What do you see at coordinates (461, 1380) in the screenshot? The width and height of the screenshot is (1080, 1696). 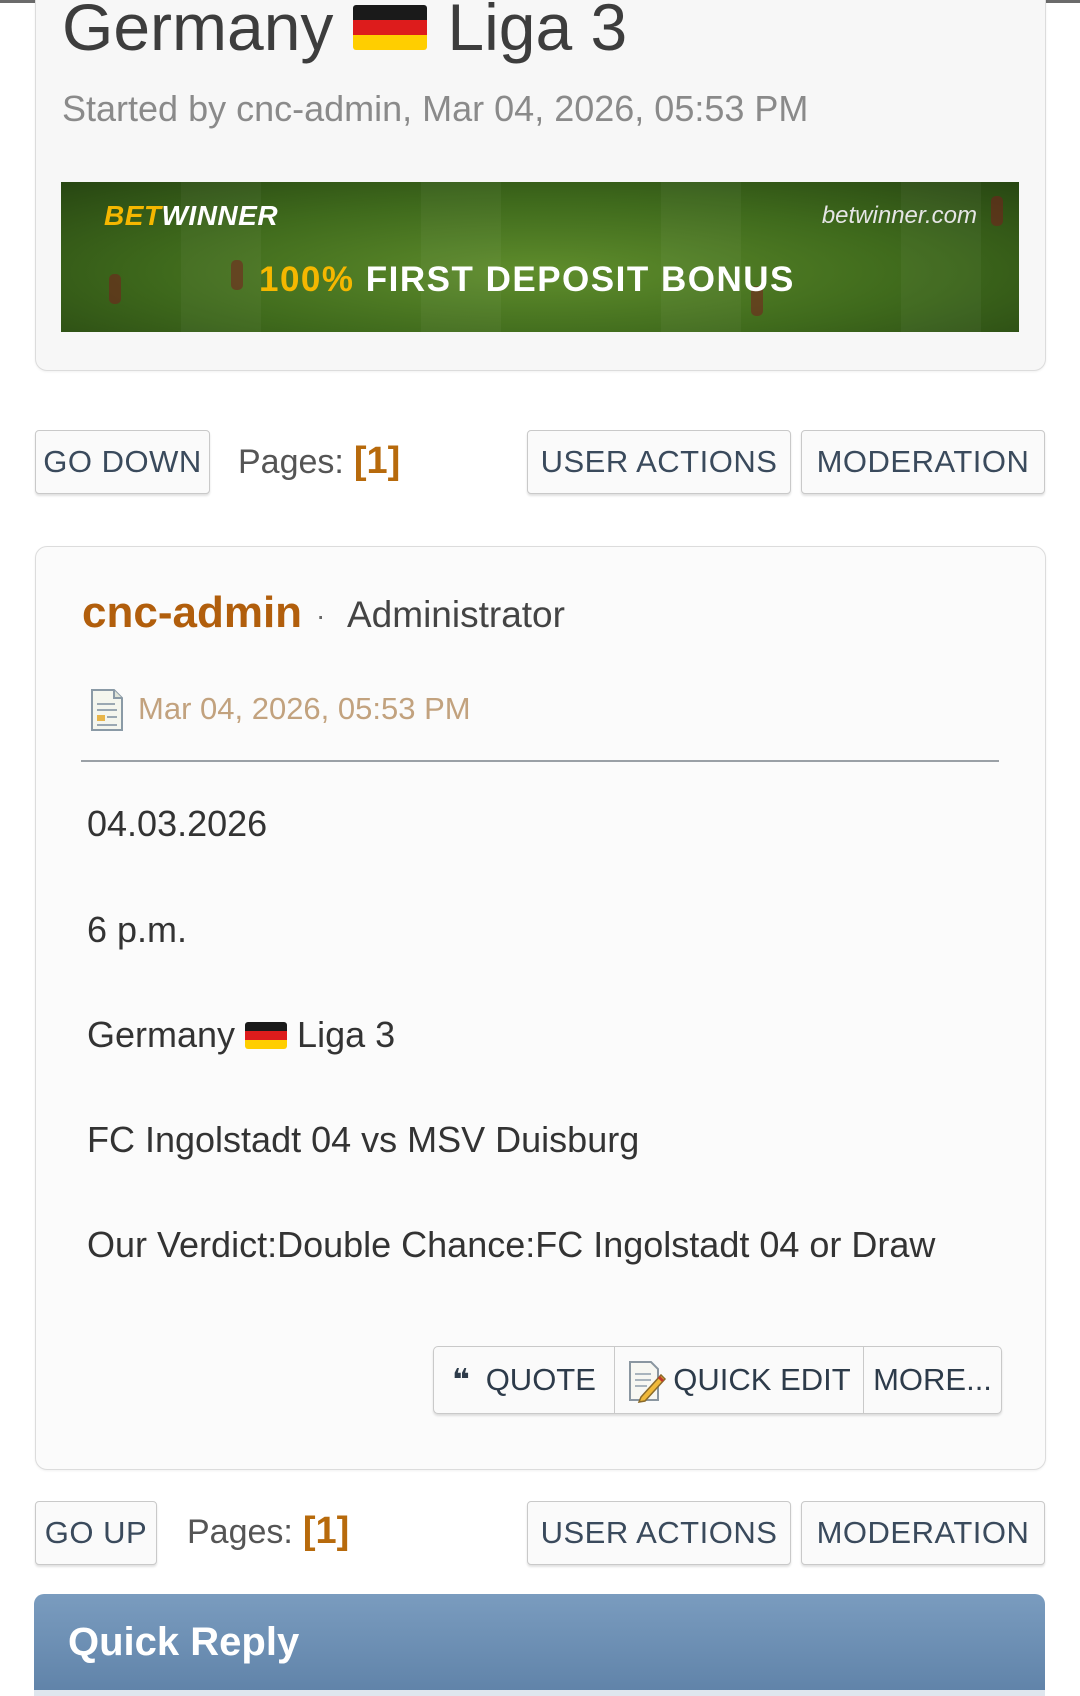 I see `quote-icon: ❝` at bounding box center [461, 1380].